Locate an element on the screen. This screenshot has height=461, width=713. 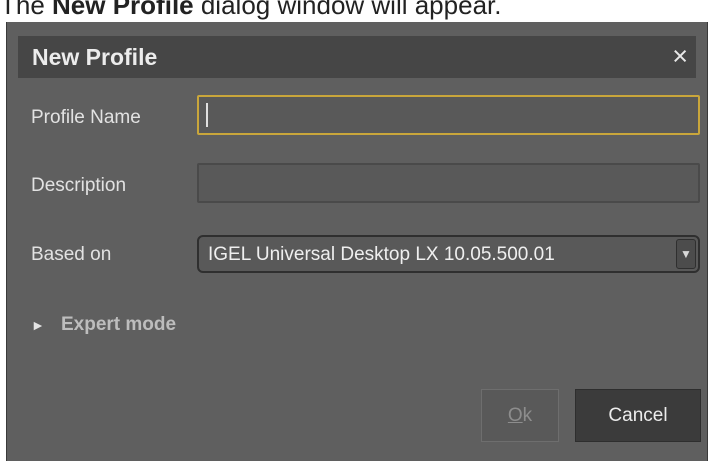
caption-bold: New Profile is located at coordinates (123, 10).